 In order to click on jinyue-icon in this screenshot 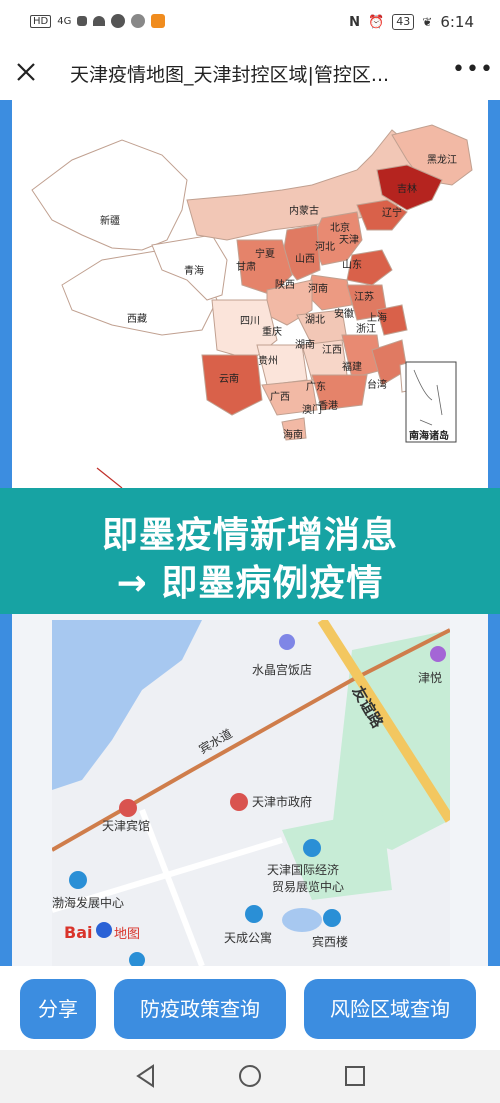, I will do `click(438, 654)`.